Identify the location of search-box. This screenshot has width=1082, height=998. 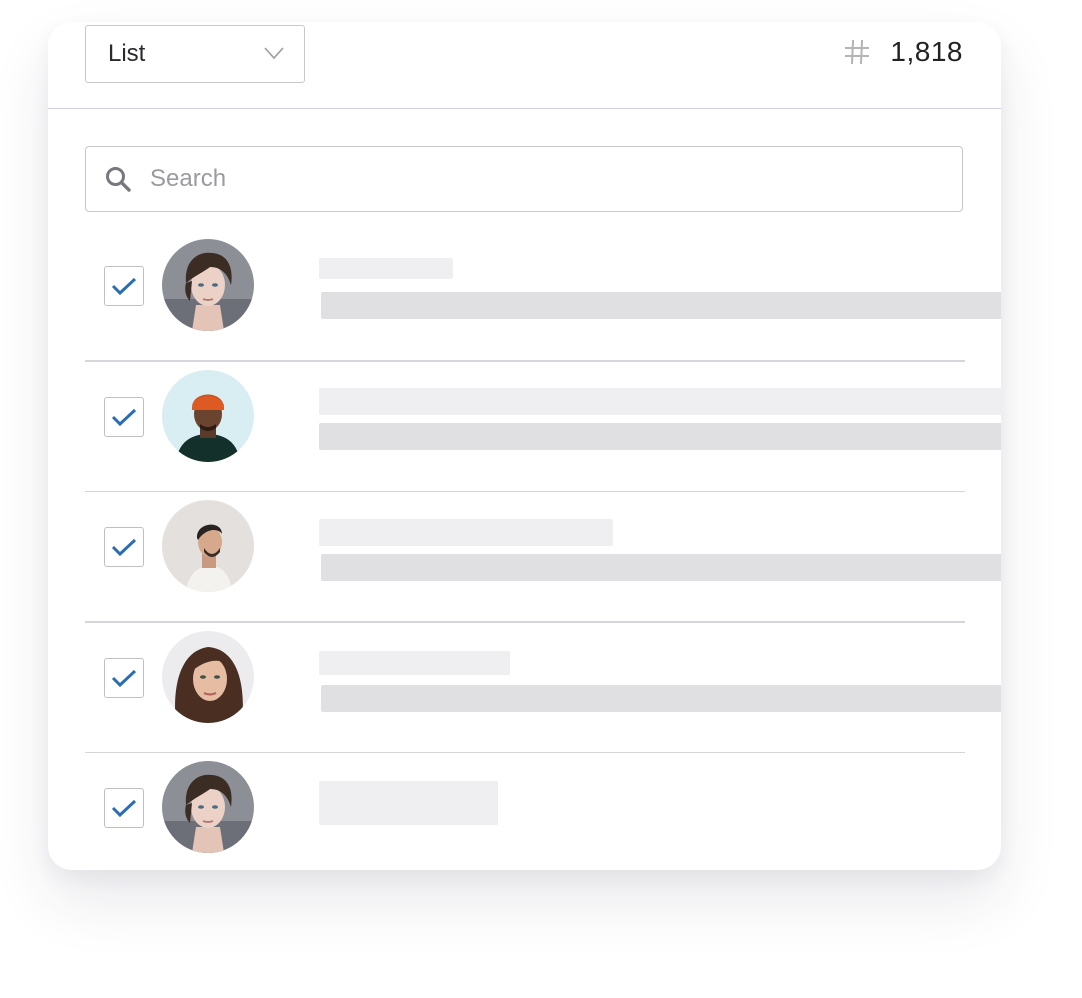
(524, 179).